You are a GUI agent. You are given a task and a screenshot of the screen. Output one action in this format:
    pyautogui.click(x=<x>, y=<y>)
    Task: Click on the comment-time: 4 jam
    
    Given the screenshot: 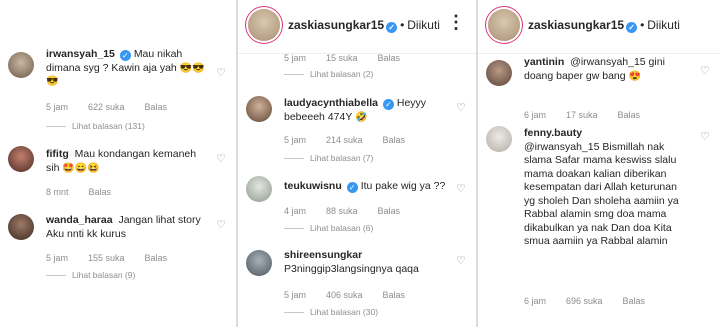 What is the action you would take?
    pyautogui.click(x=295, y=211)
    